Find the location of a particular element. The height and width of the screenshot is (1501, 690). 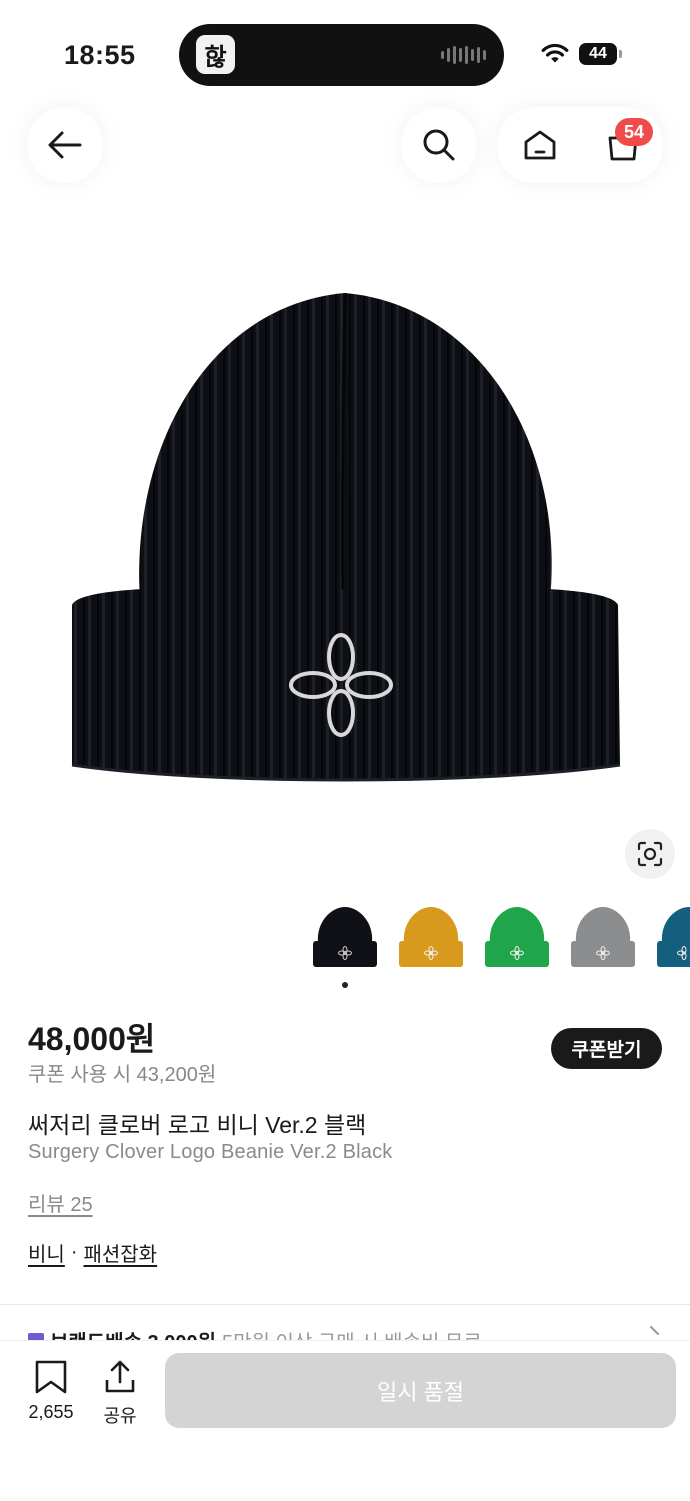

brand-shipping-icon is located at coordinates (36, 1336).